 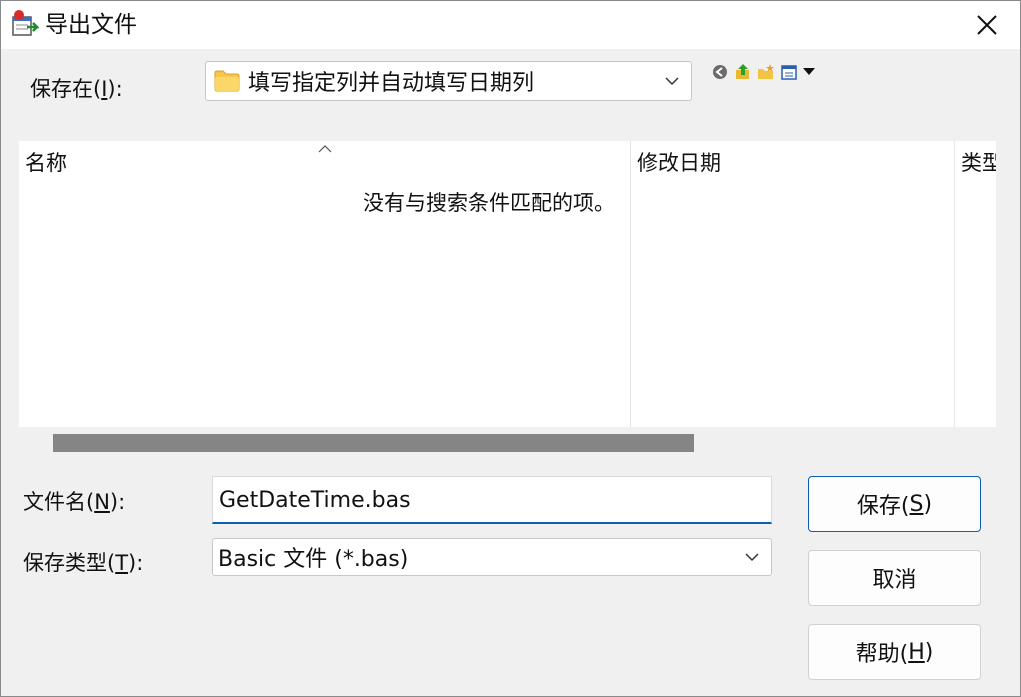 What do you see at coordinates (743, 72) in the screenshot?
I see `up-folder-icon` at bounding box center [743, 72].